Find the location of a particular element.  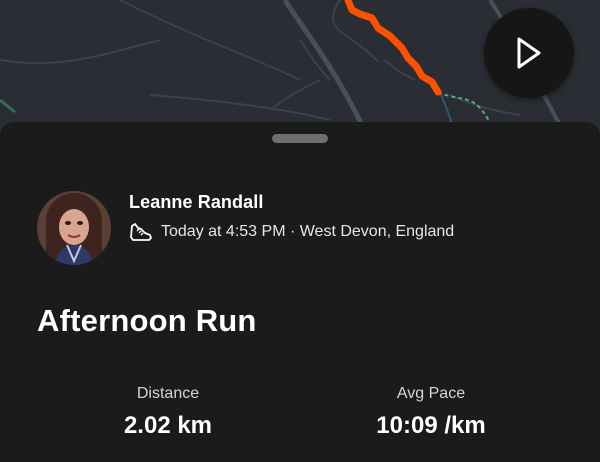

stat-value: 2.02 km is located at coordinates (168, 425).